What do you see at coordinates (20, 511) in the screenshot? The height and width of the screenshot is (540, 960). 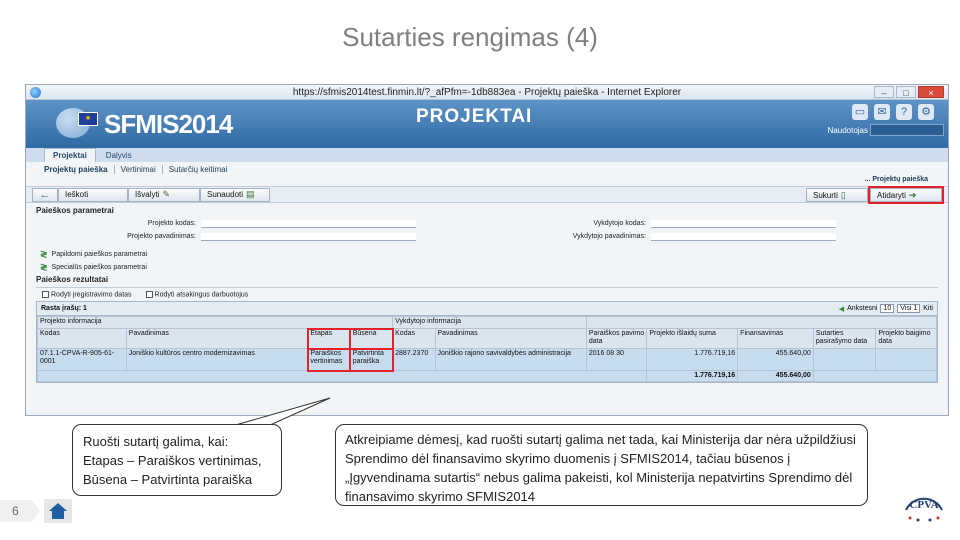 I see `page-number-tab` at bounding box center [20, 511].